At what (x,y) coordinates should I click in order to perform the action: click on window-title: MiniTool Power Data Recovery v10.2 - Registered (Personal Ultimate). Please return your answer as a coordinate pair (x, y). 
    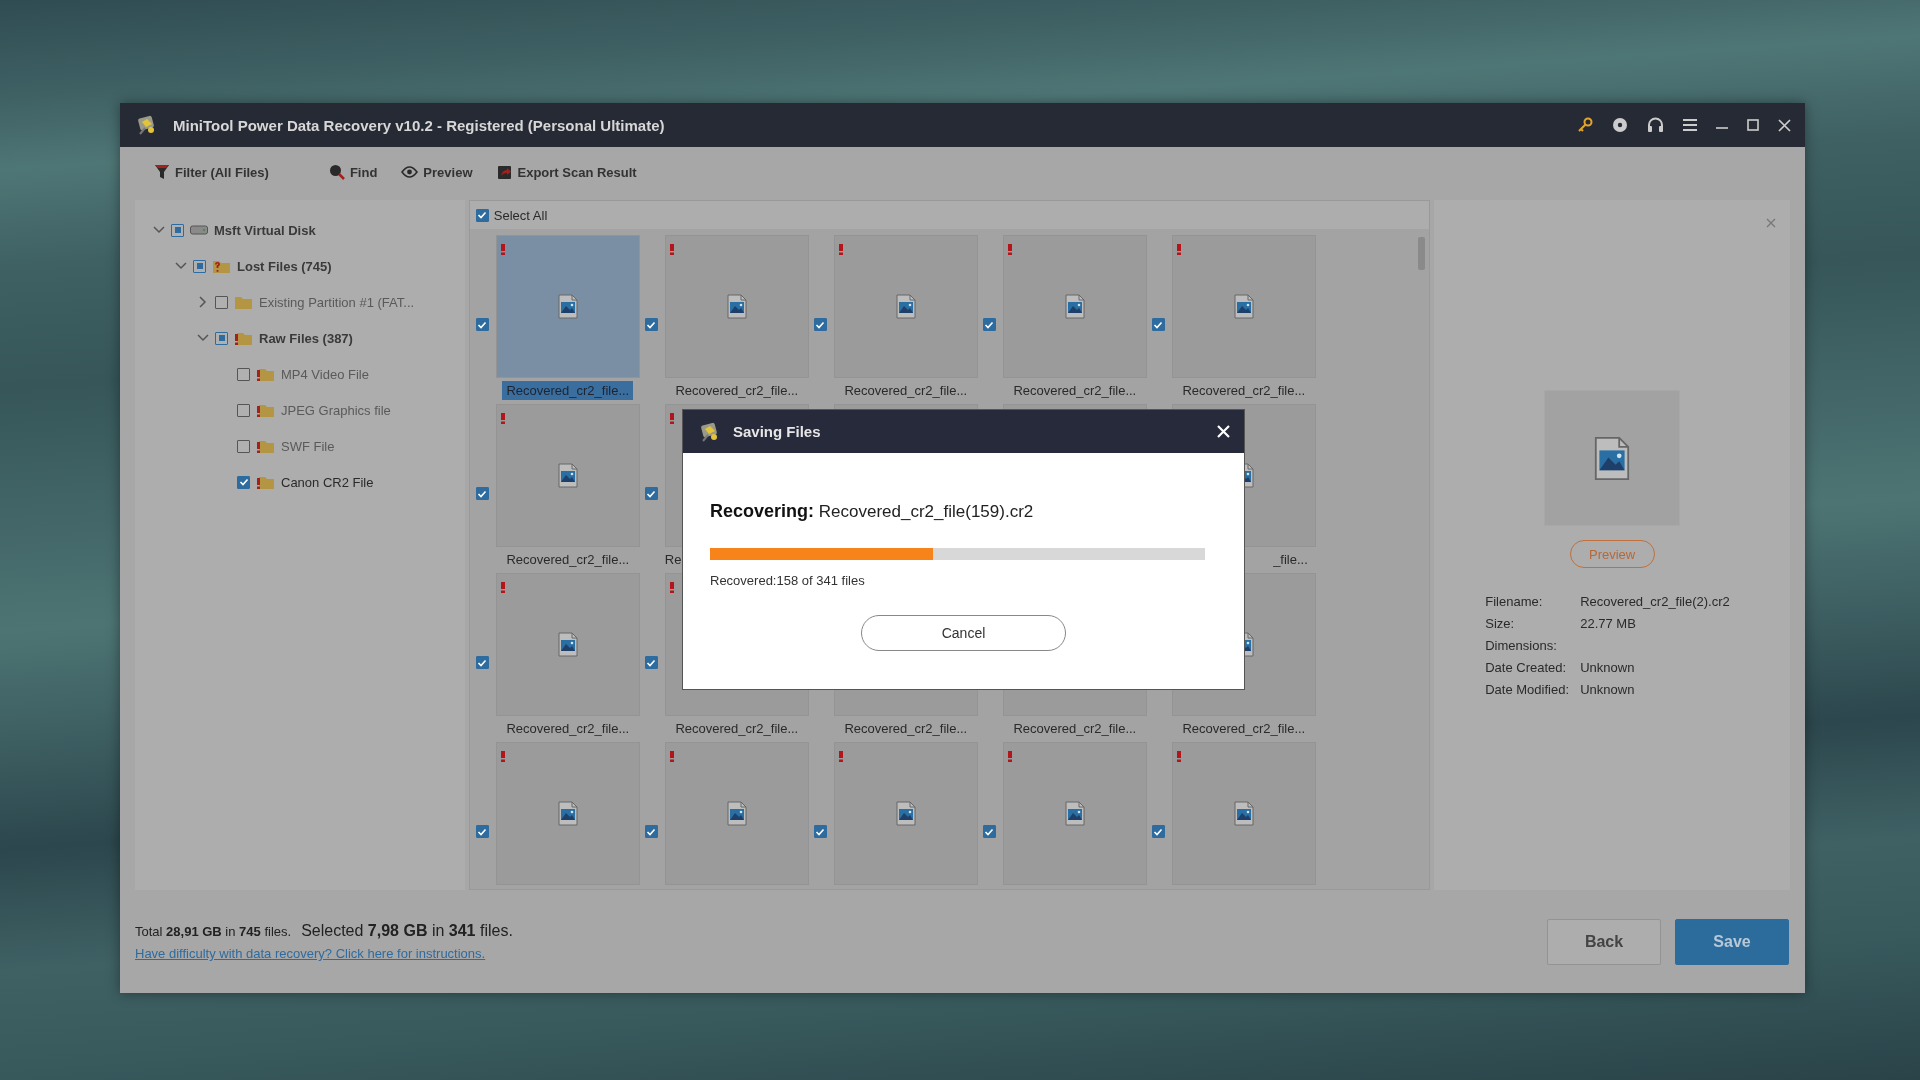
    Looking at the image, I should click on (419, 125).